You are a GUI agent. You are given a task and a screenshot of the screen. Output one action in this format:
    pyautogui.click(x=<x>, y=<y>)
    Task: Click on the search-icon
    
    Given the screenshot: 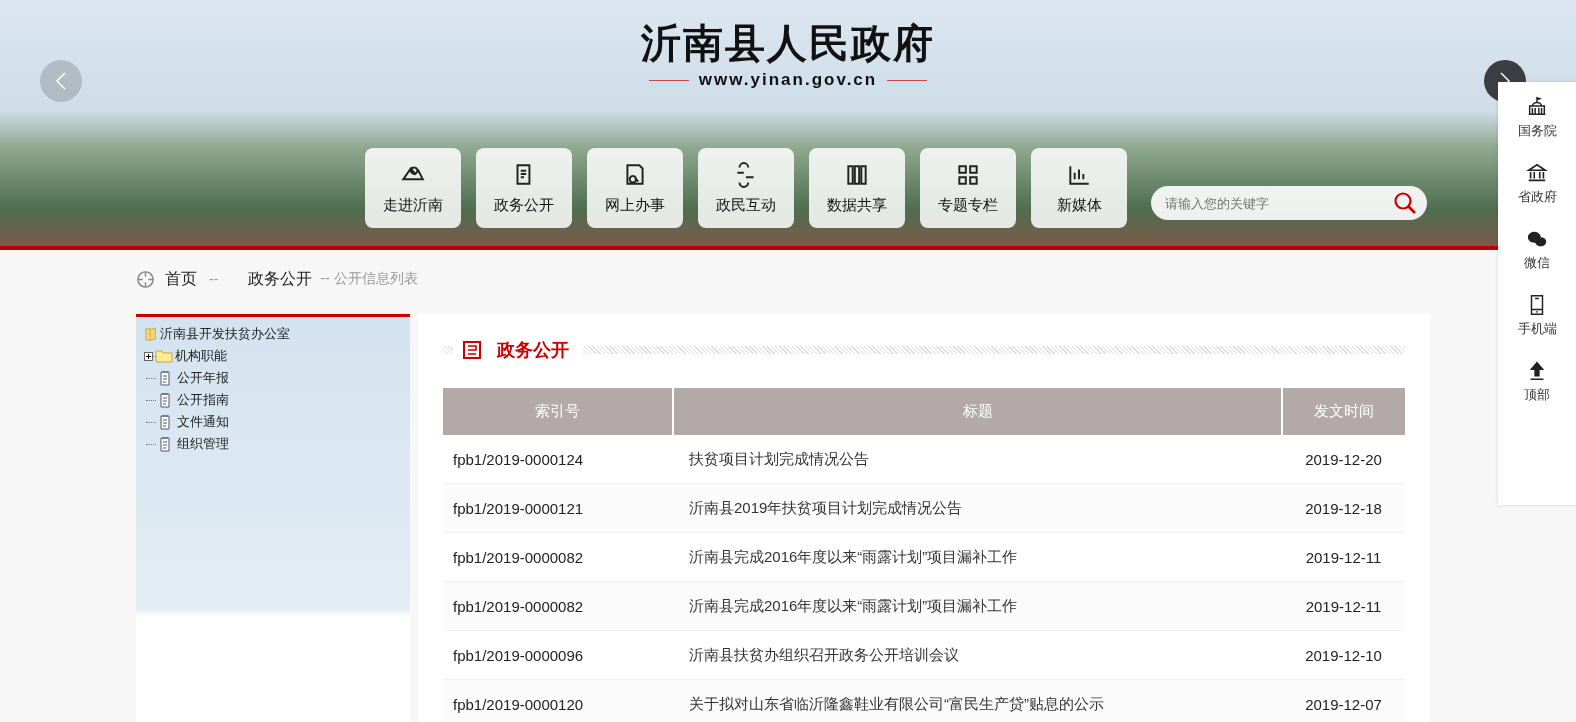 What is the action you would take?
    pyautogui.click(x=1405, y=203)
    